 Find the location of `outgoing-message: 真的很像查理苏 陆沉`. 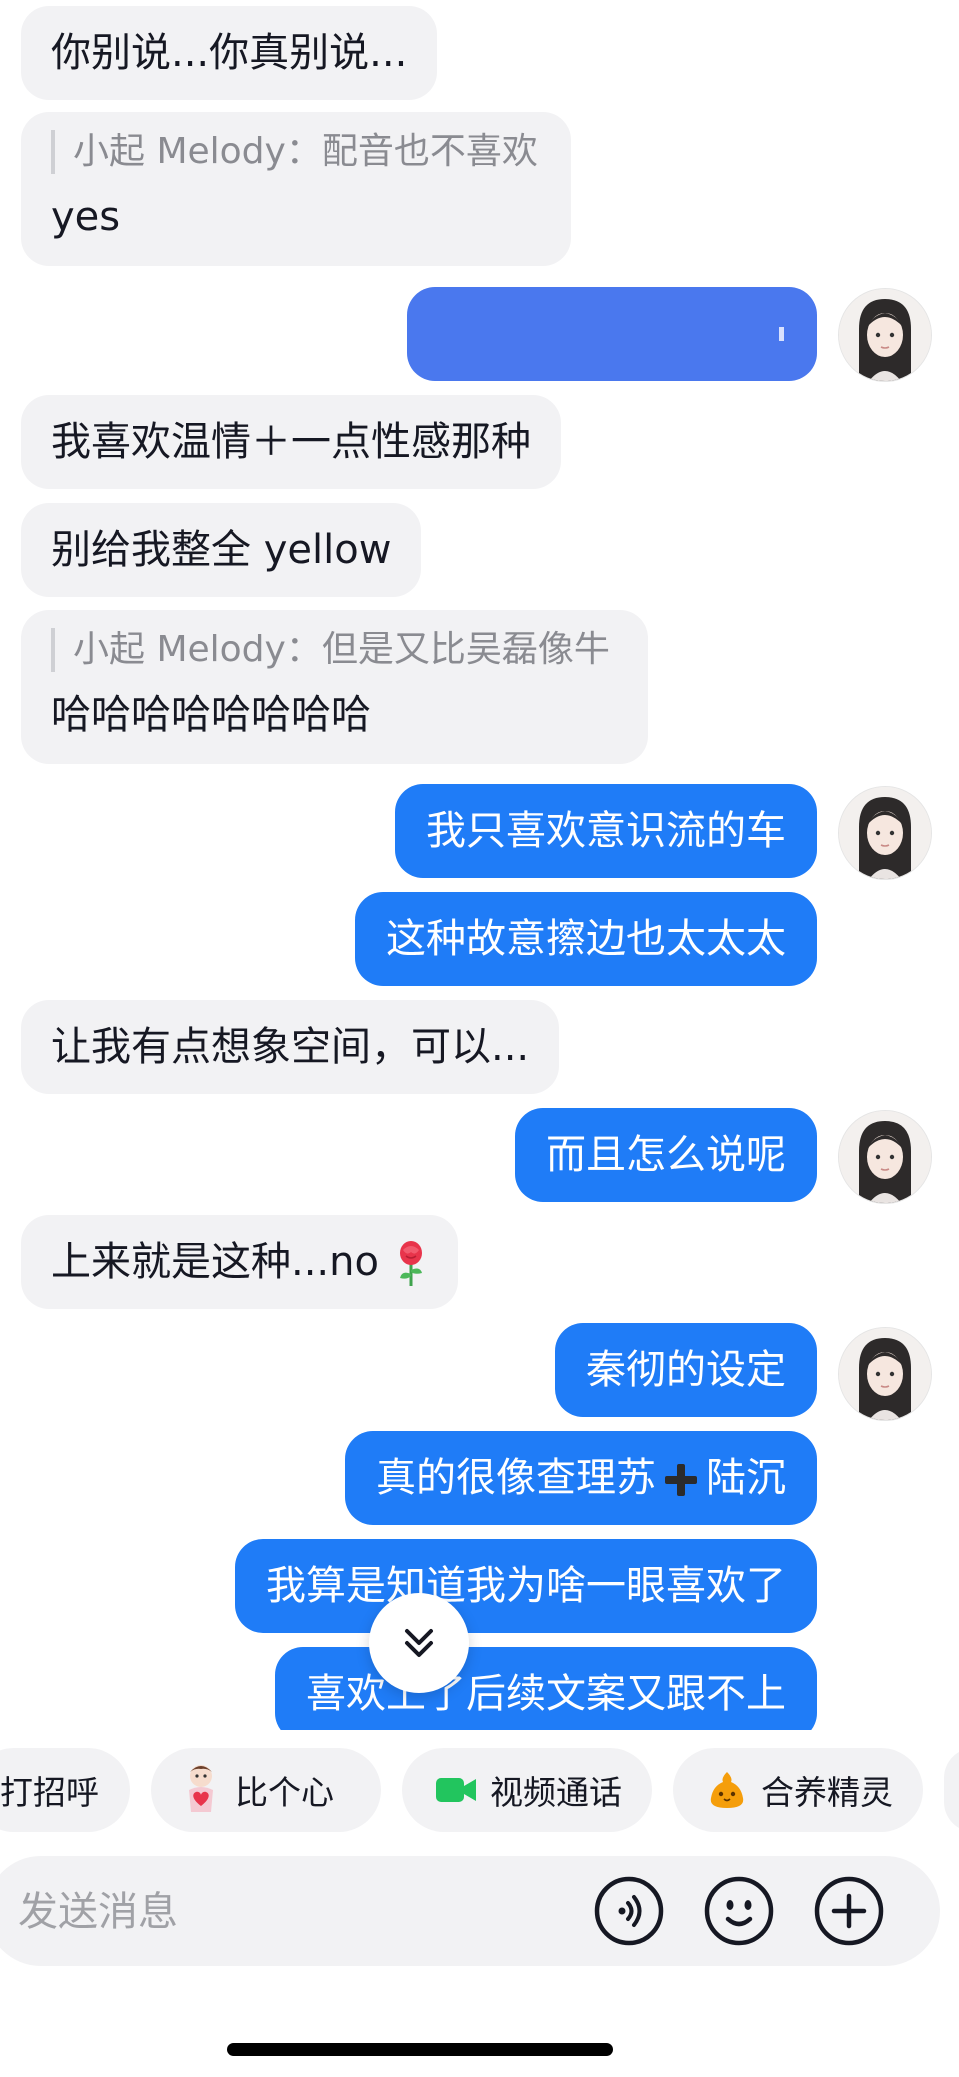

outgoing-message: 真的很像查理苏 陆沉 is located at coordinates (581, 1478).